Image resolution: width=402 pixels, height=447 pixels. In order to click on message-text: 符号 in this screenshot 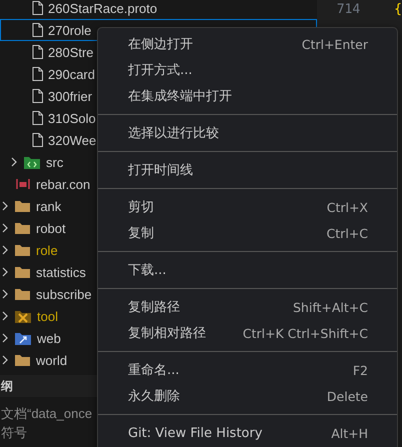, I will do `click(14, 432)`.